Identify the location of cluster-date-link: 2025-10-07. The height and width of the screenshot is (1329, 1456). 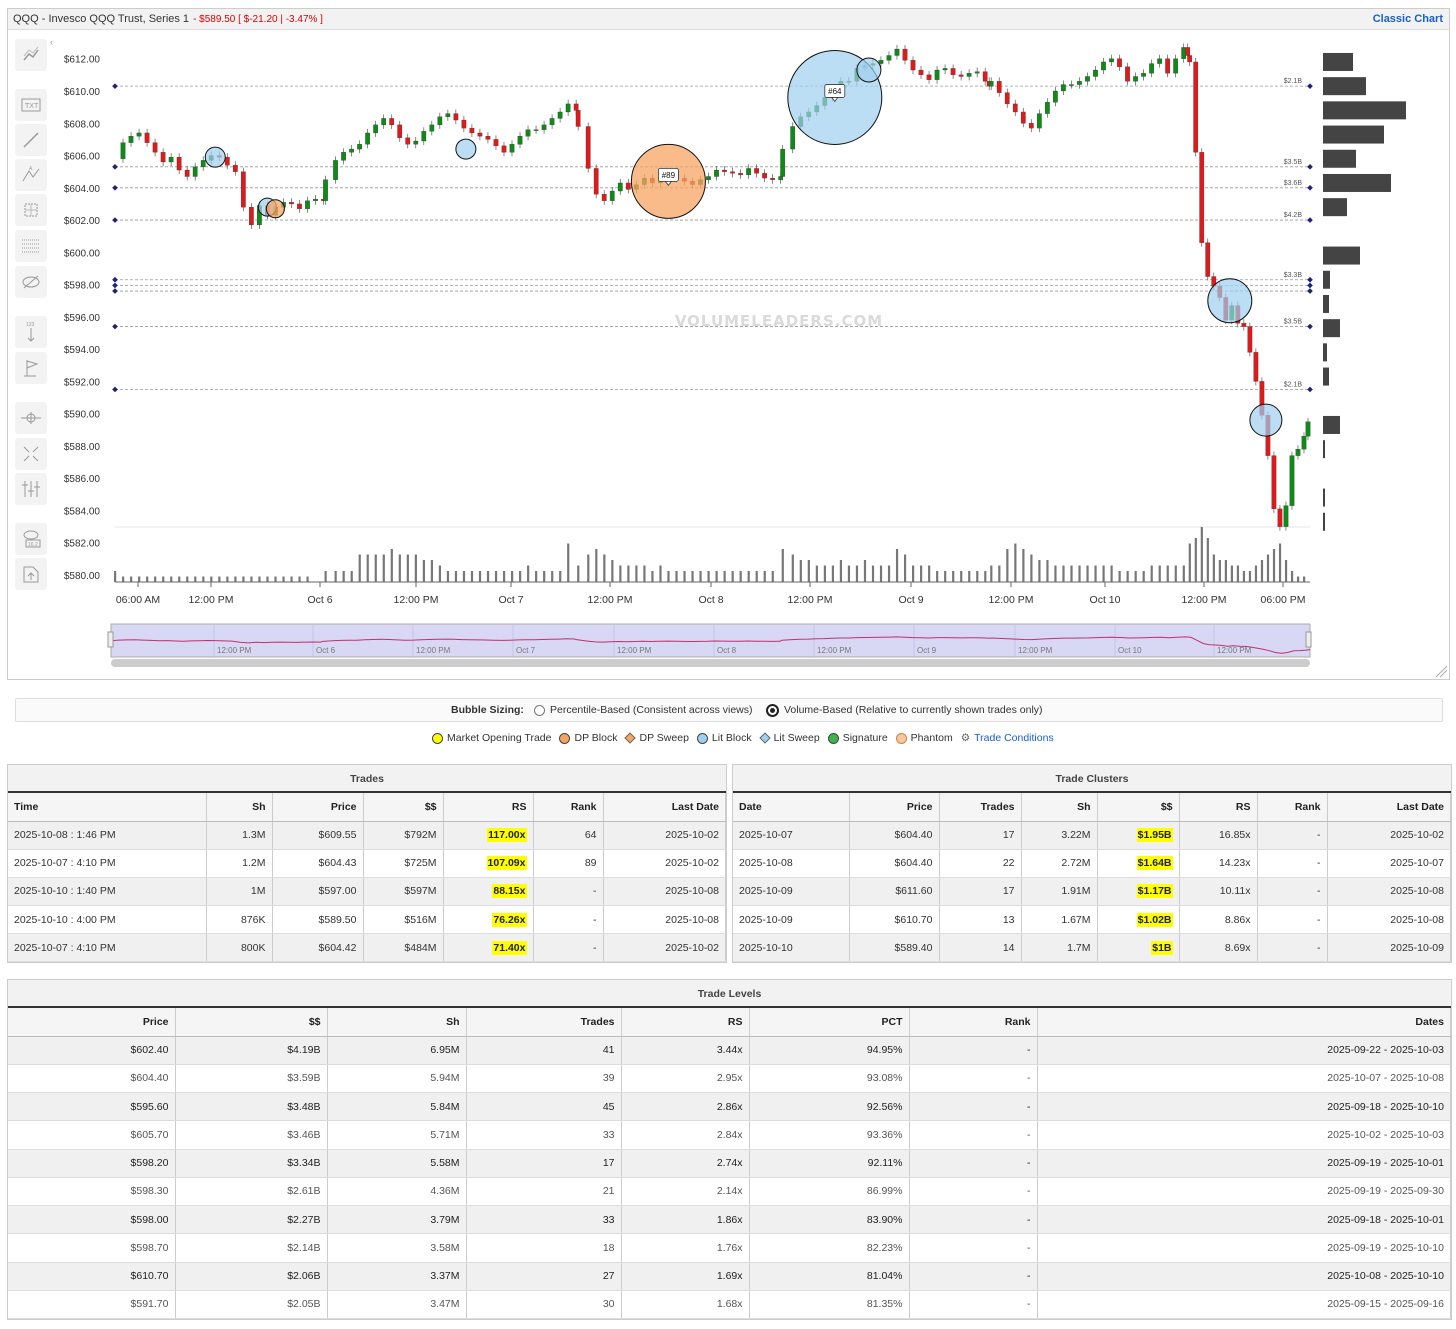
(791, 835).